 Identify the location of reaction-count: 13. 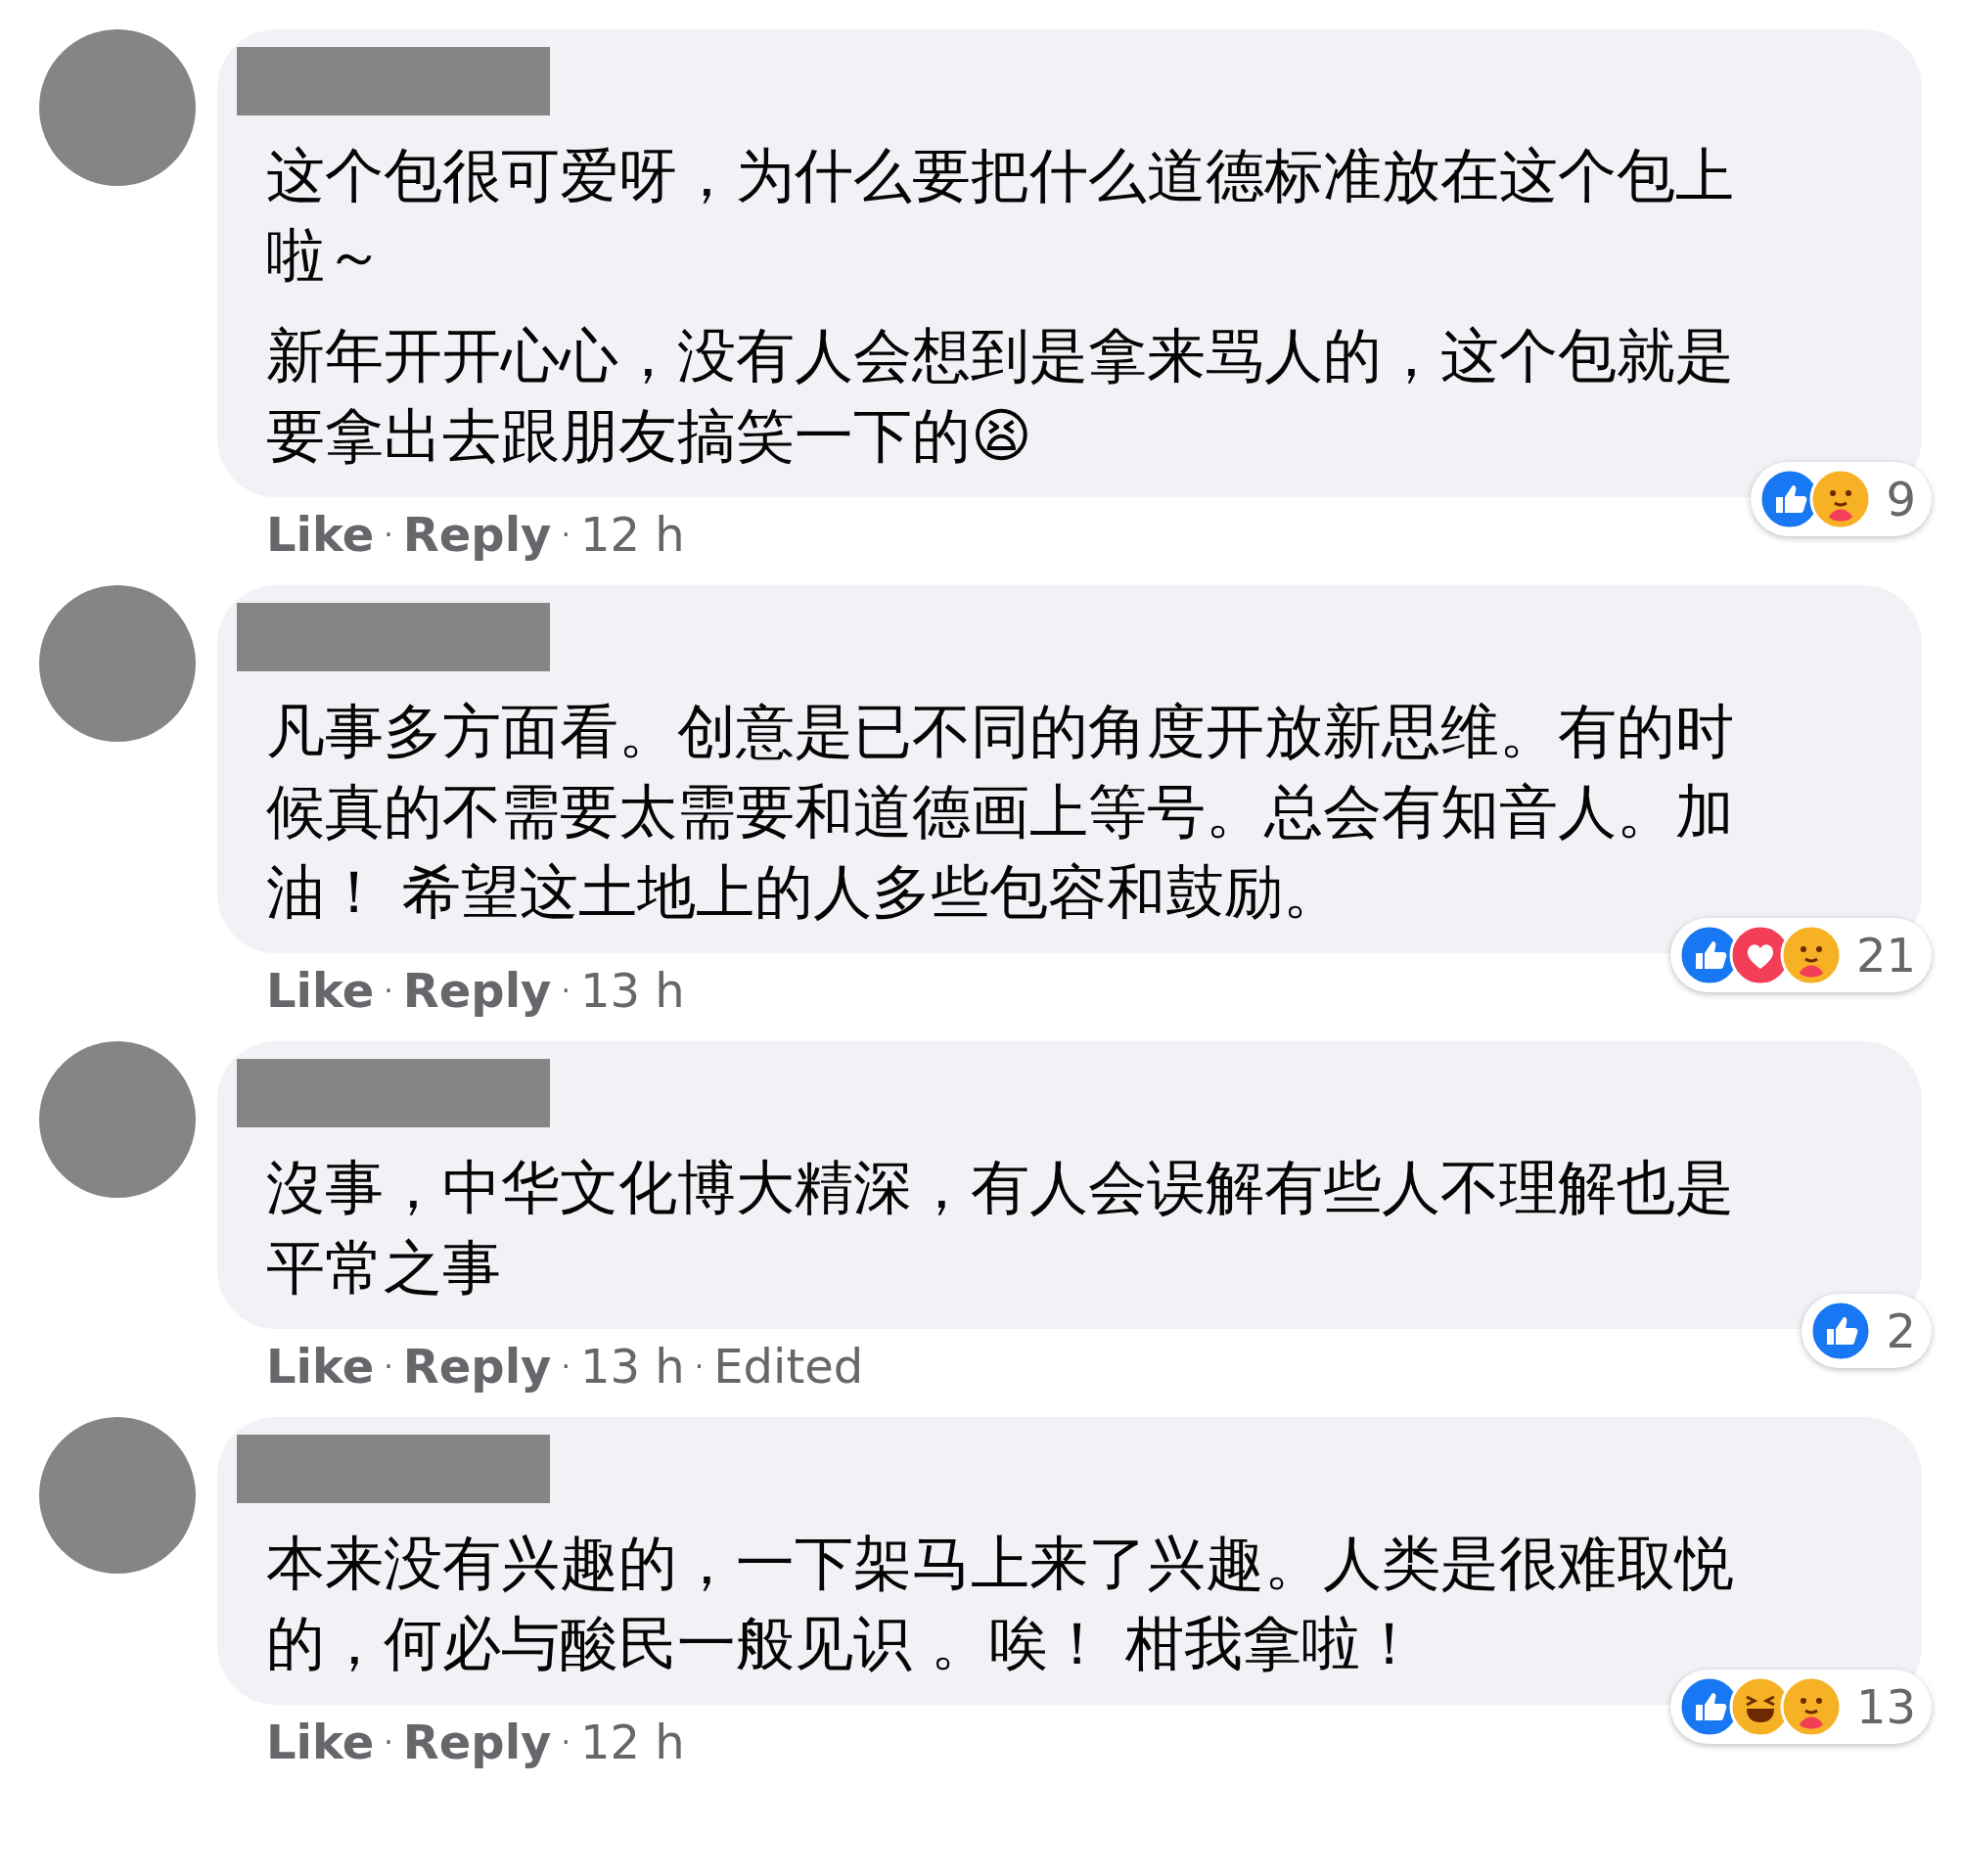
(1886, 1706).